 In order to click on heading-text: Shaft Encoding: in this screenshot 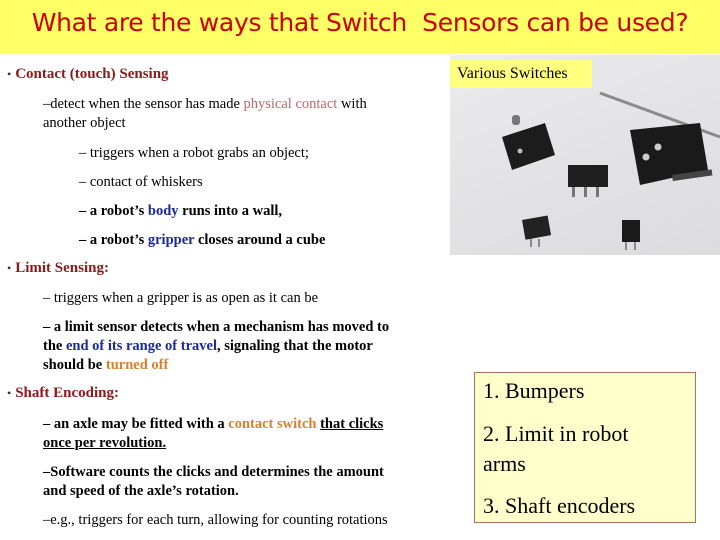, I will do `click(67, 393)`.